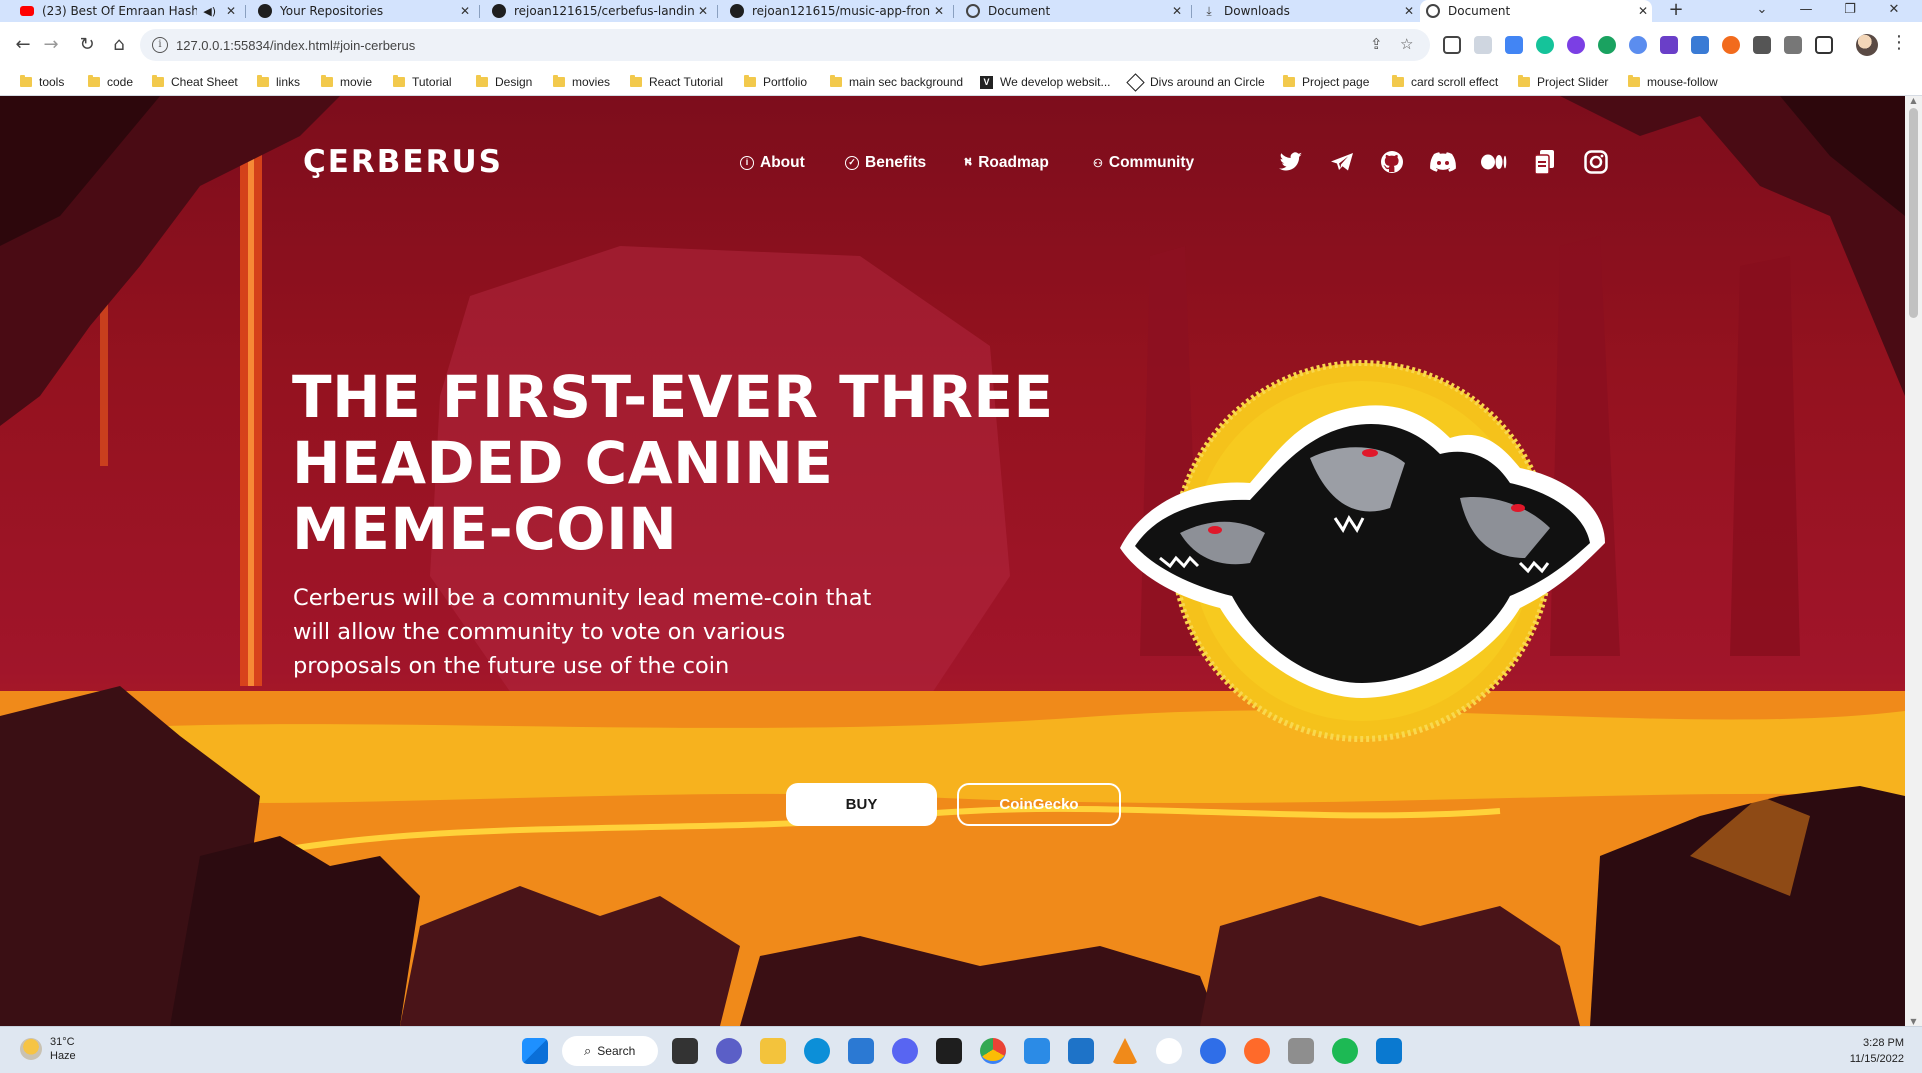 Image resolution: width=1922 pixels, height=1073 pixels. What do you see at coordinates (775, 82) in the screenshot?
I see `bookmark-folder: Portfolio` at bounding box center [775, 82].